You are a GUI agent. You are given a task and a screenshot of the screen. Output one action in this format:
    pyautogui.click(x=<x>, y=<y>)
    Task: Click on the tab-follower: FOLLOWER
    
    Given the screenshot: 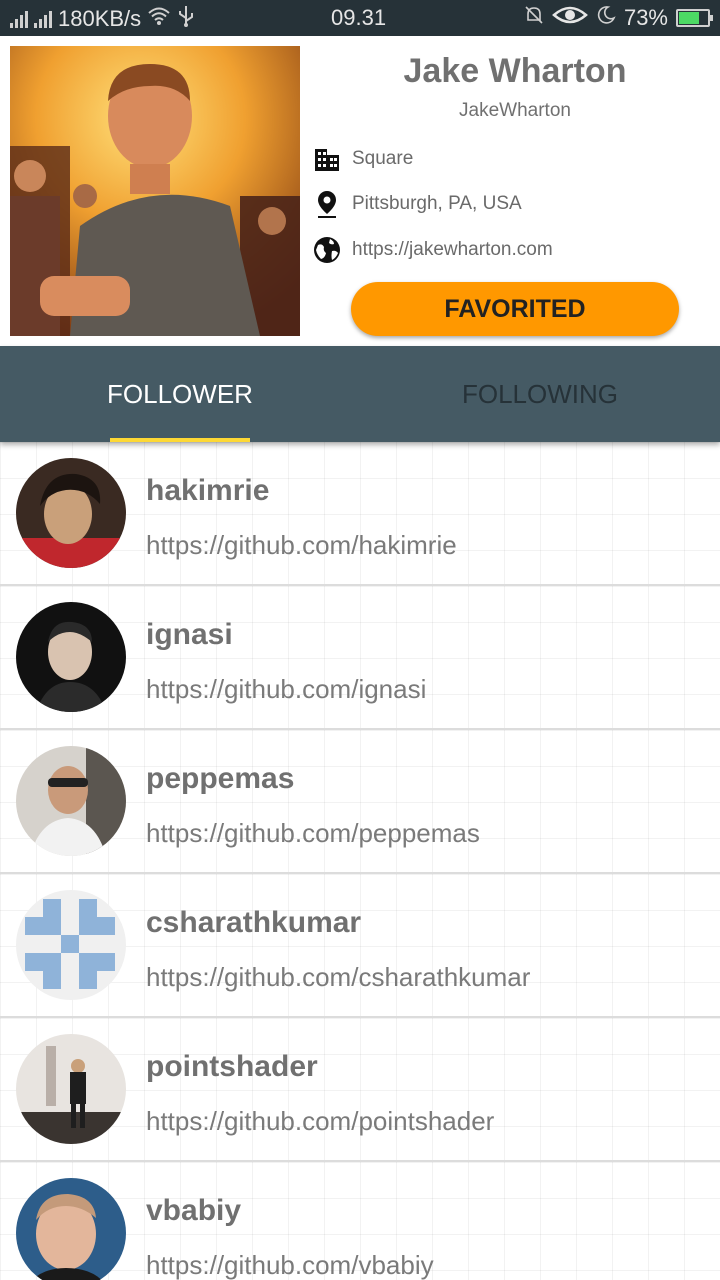 What is the action you would take?
    pyautogui.click(x=180, y=394)
    